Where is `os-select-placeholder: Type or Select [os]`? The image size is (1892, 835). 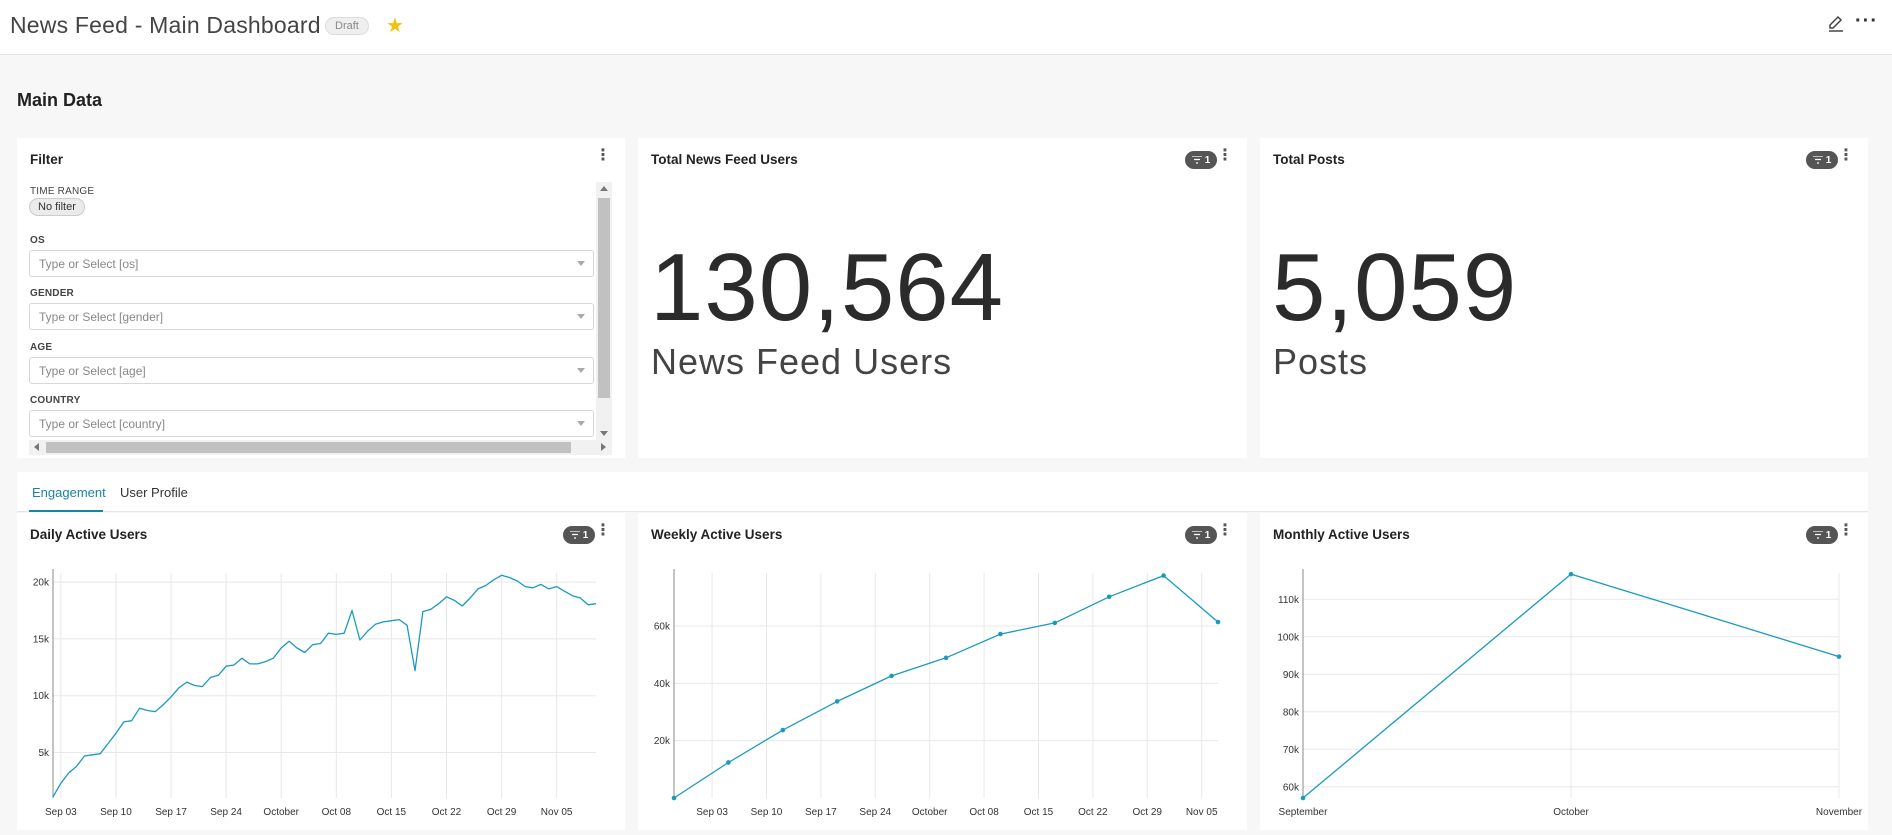
os-select-placeholder: Type or Select [os] is located at coordinates (89, 264).